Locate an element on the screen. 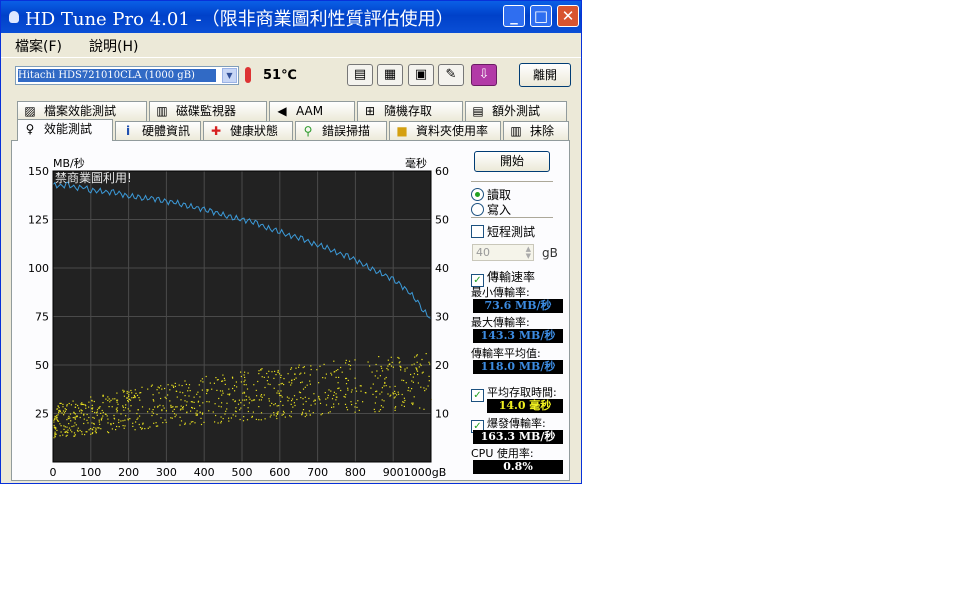 The image size is (960, 600). avg-rate-label: 傳輸率平均值: is located at coordinates (506, 353).